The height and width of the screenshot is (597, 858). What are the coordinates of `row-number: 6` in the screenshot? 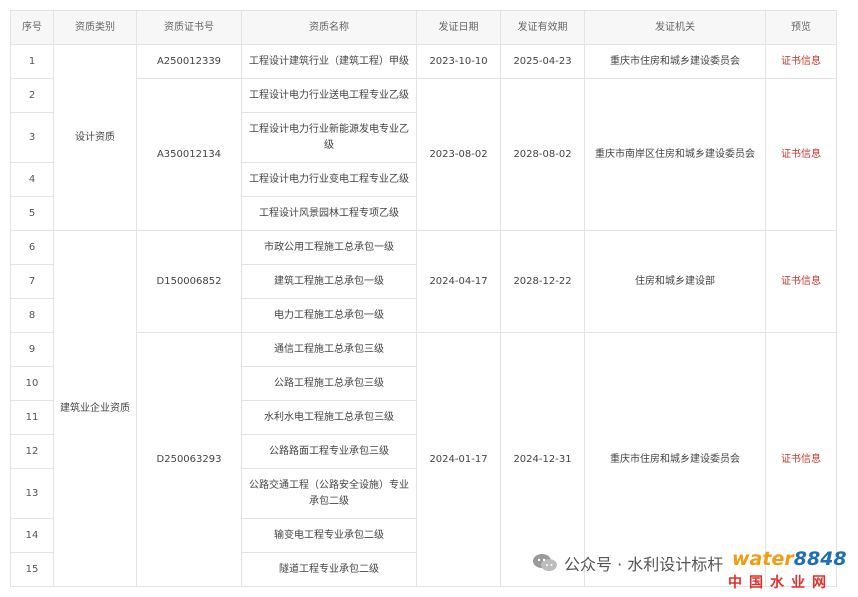 It's located at (32, 247).